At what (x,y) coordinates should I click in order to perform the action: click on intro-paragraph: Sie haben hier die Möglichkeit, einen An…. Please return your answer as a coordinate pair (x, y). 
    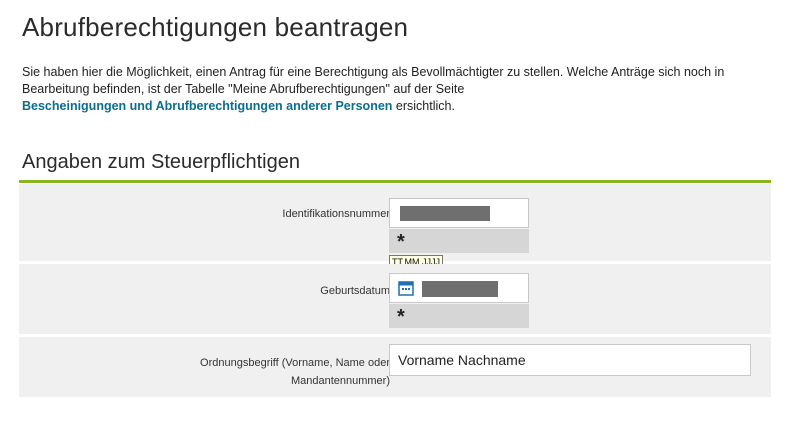
    Looking at the image, I should click on (387, 89).